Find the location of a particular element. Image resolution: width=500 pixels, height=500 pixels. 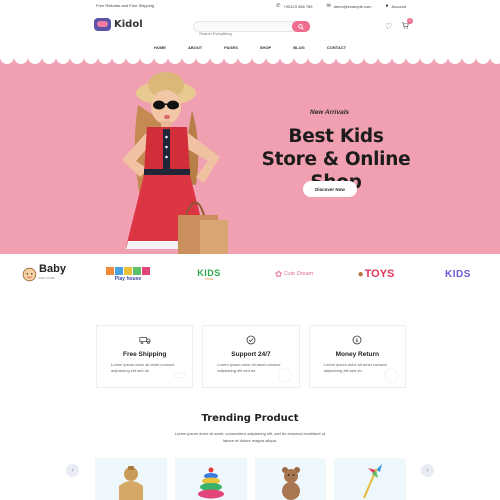

nav-blog-label: BLOG is located at coordinates (299, 47).